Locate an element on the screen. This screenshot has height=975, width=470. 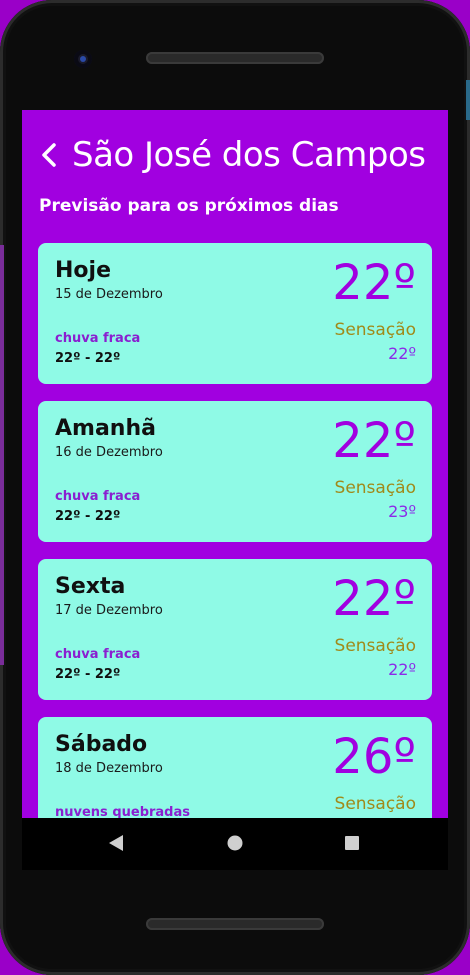
city-title: São José dos Campos is located at coordinates (249, 155).